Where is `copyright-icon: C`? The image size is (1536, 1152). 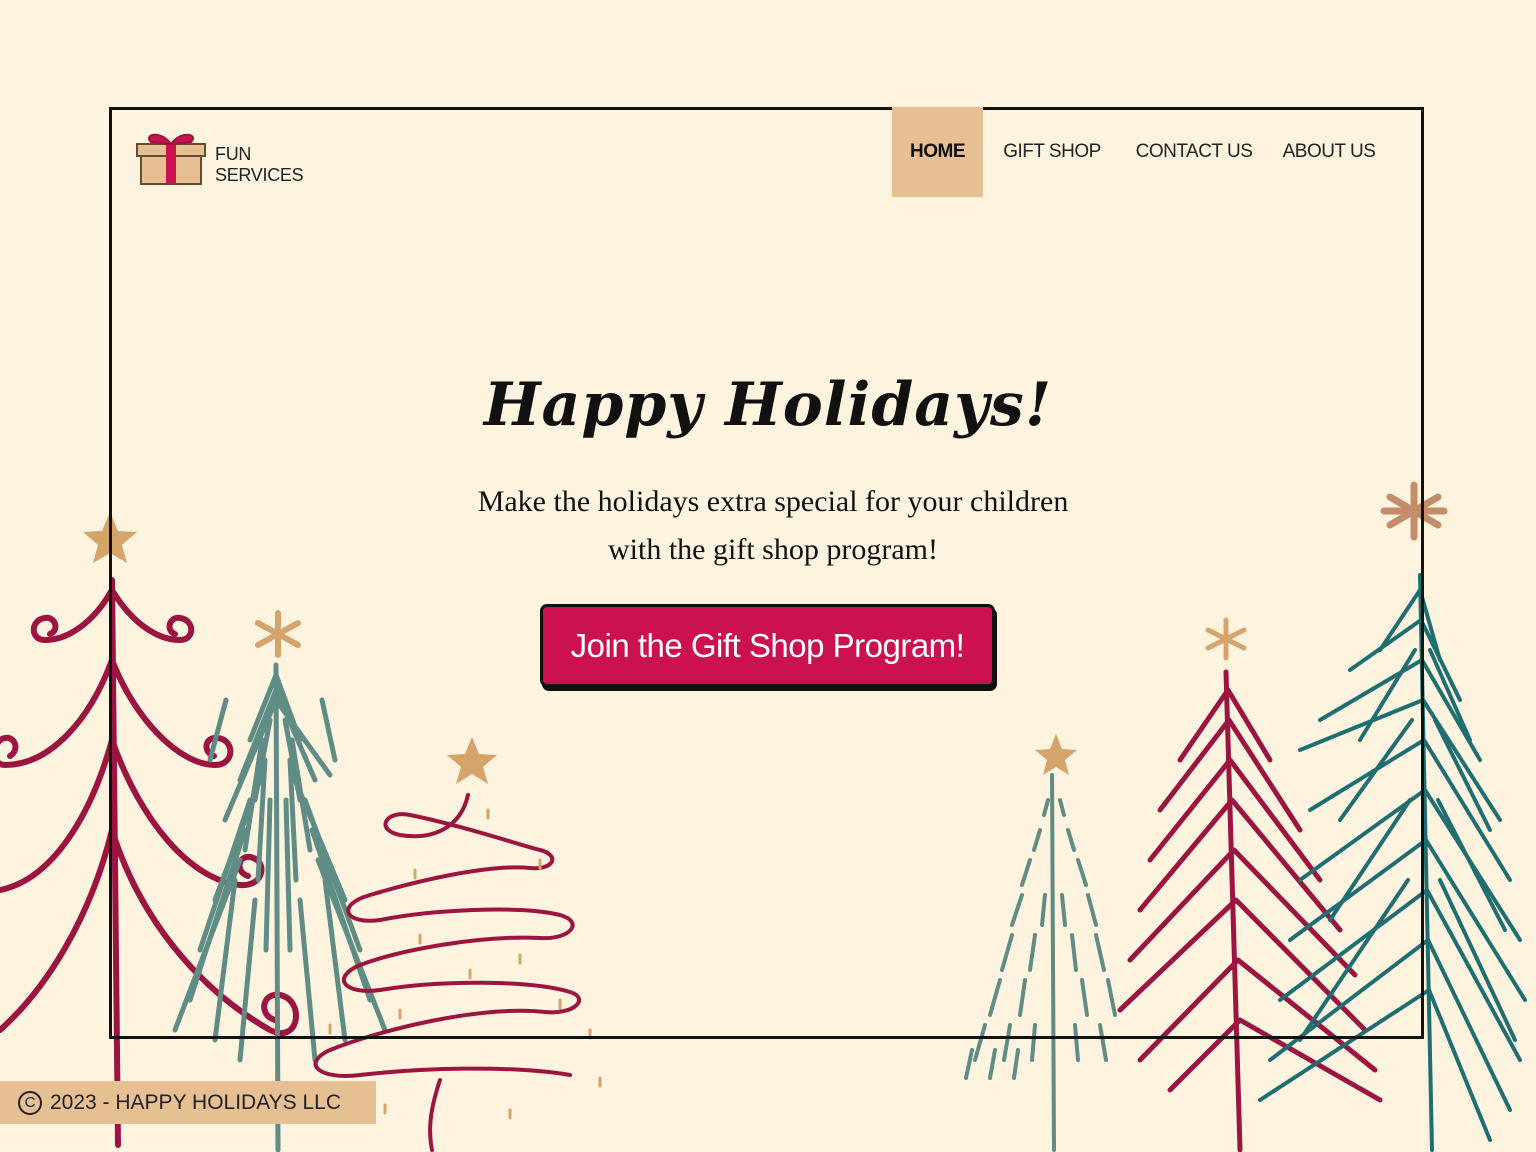
copyright-icon: C is located at coordinates (30, 1102).